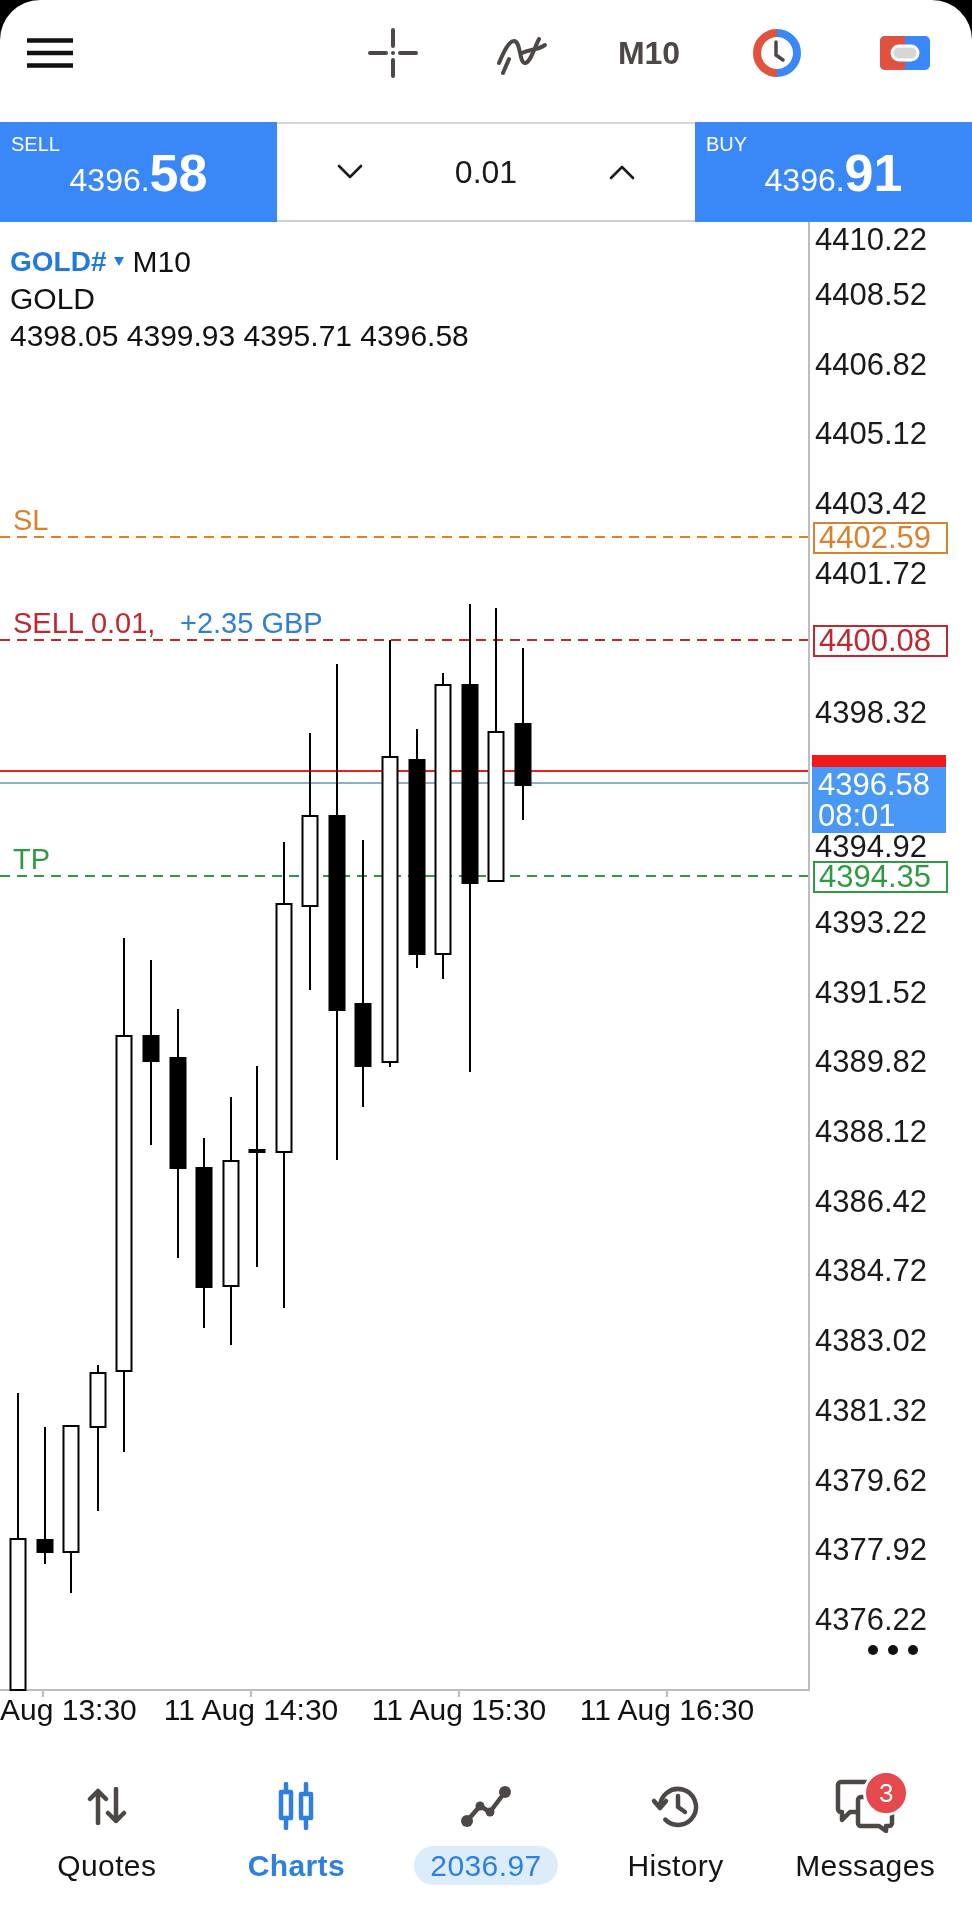 The height and width of the screenshot is (1920, 972). I want to click on take-profit-price-tag: 4394.35, so click(880, 877).